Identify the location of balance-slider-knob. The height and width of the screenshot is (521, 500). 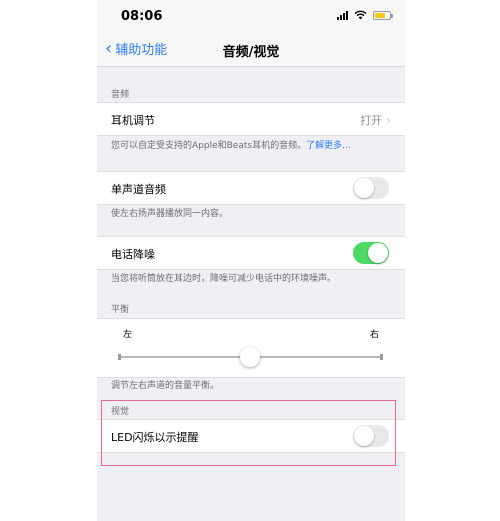
(250, 357).